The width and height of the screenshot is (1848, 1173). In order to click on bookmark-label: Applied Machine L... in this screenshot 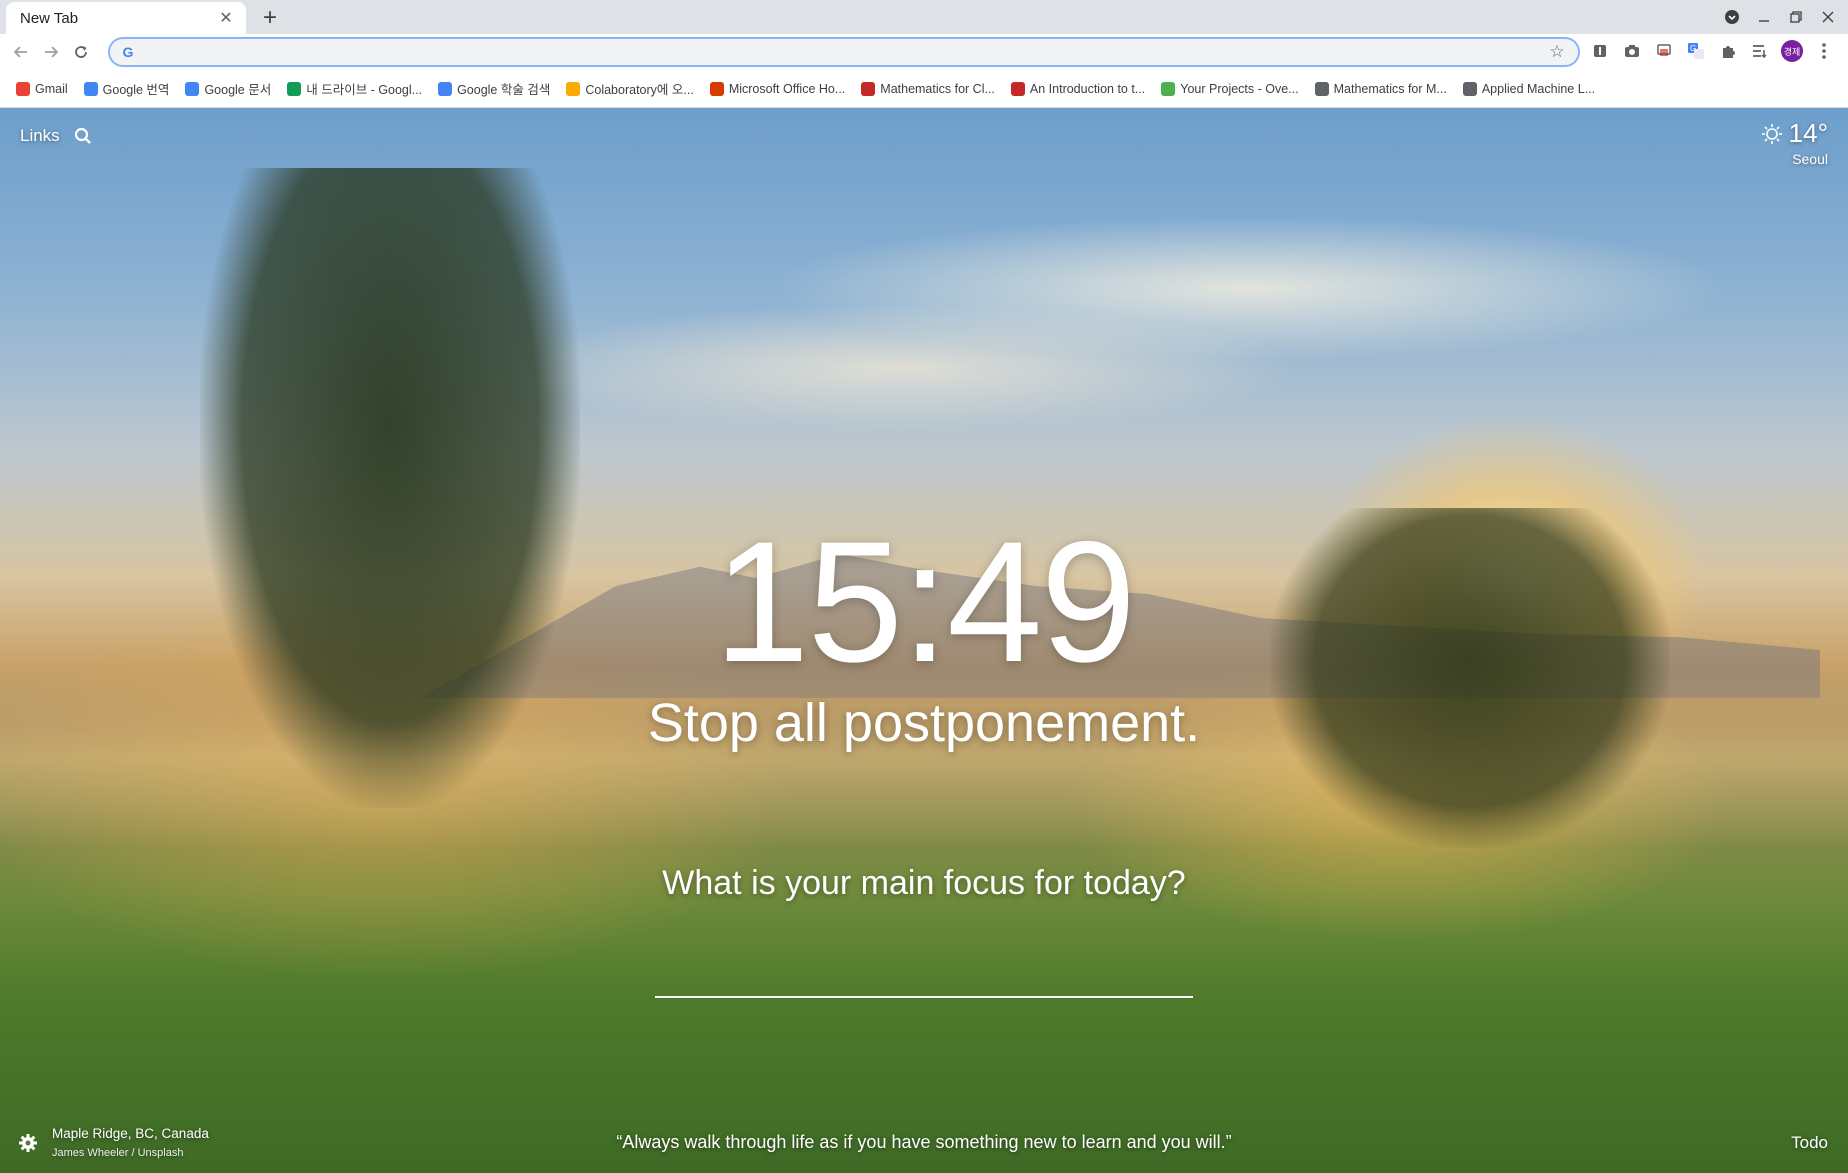, I will do `click(1538, 88)`.